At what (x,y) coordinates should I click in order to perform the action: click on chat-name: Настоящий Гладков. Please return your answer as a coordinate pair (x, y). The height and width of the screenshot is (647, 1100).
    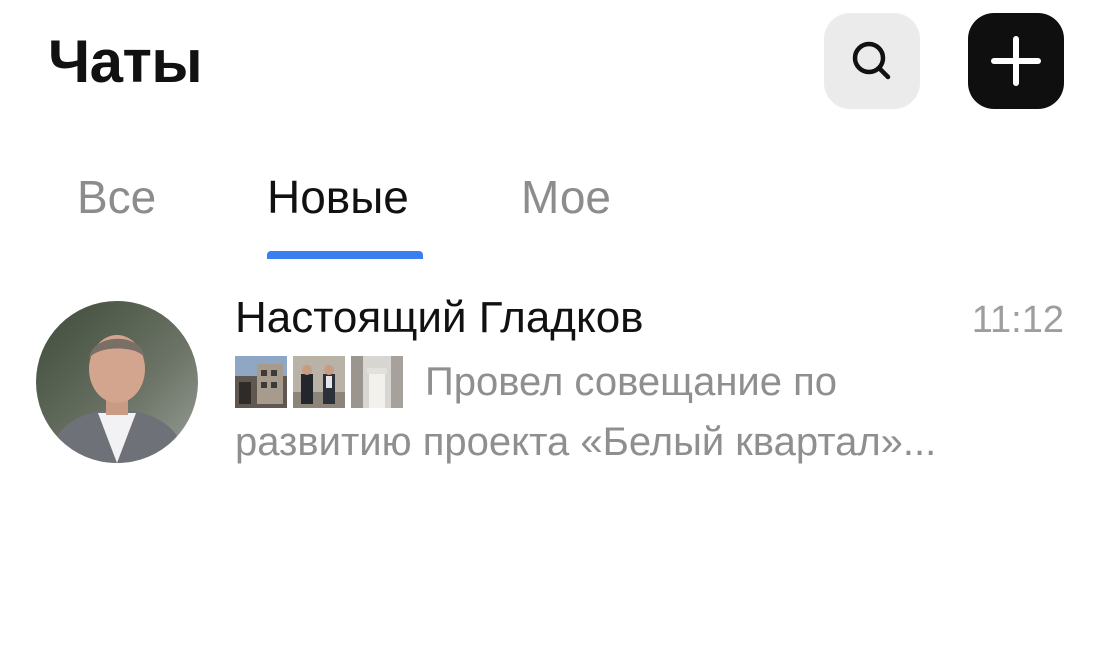
    Looking at the image, I should click on (439, 317).